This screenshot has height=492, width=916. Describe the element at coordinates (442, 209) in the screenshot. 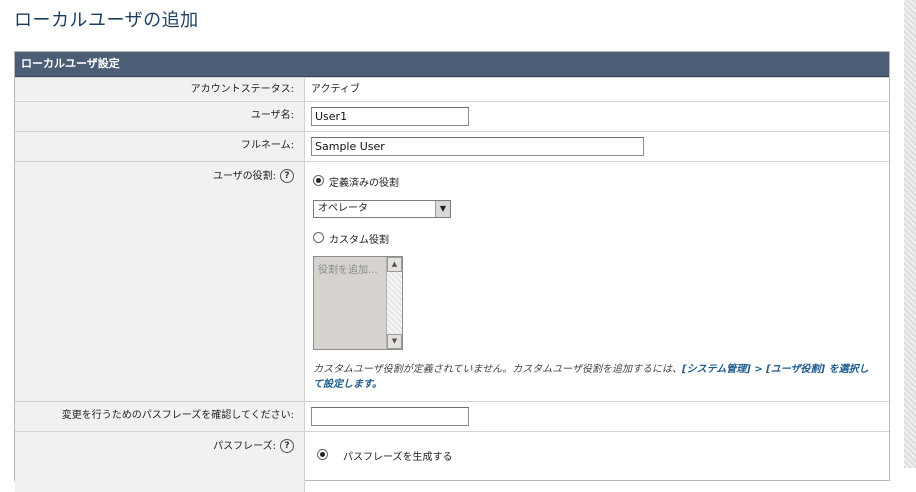

I see `chevron-down-icon: ▼` at that location.